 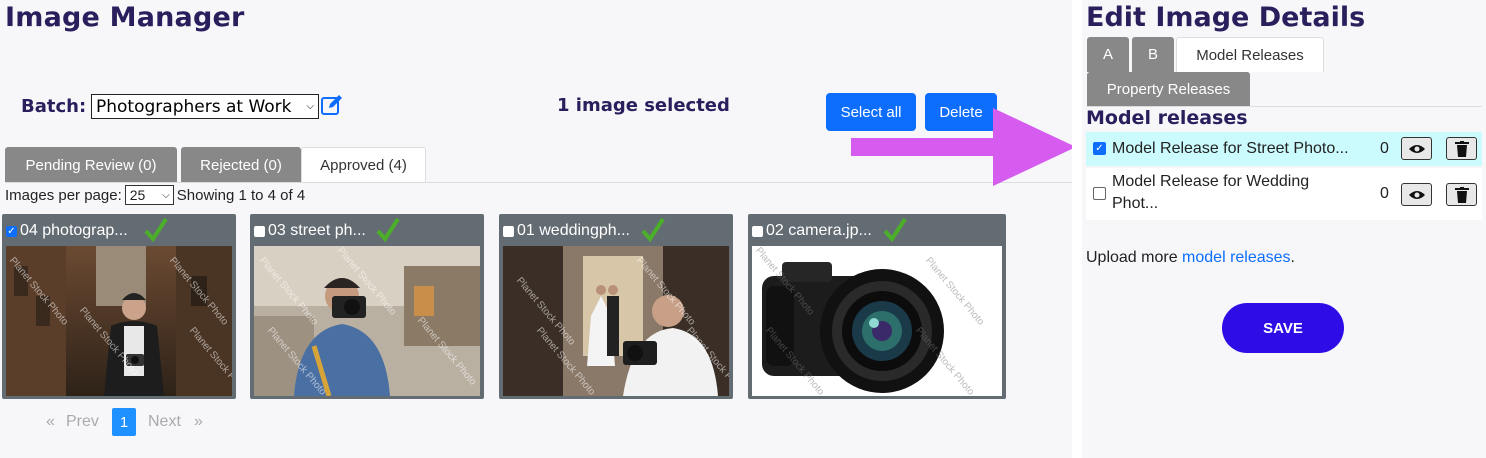 What do you see at coordinates (11, 231) in the screenshot?
I see `image-checkbox: ✓` at bounding box center [11, 231].